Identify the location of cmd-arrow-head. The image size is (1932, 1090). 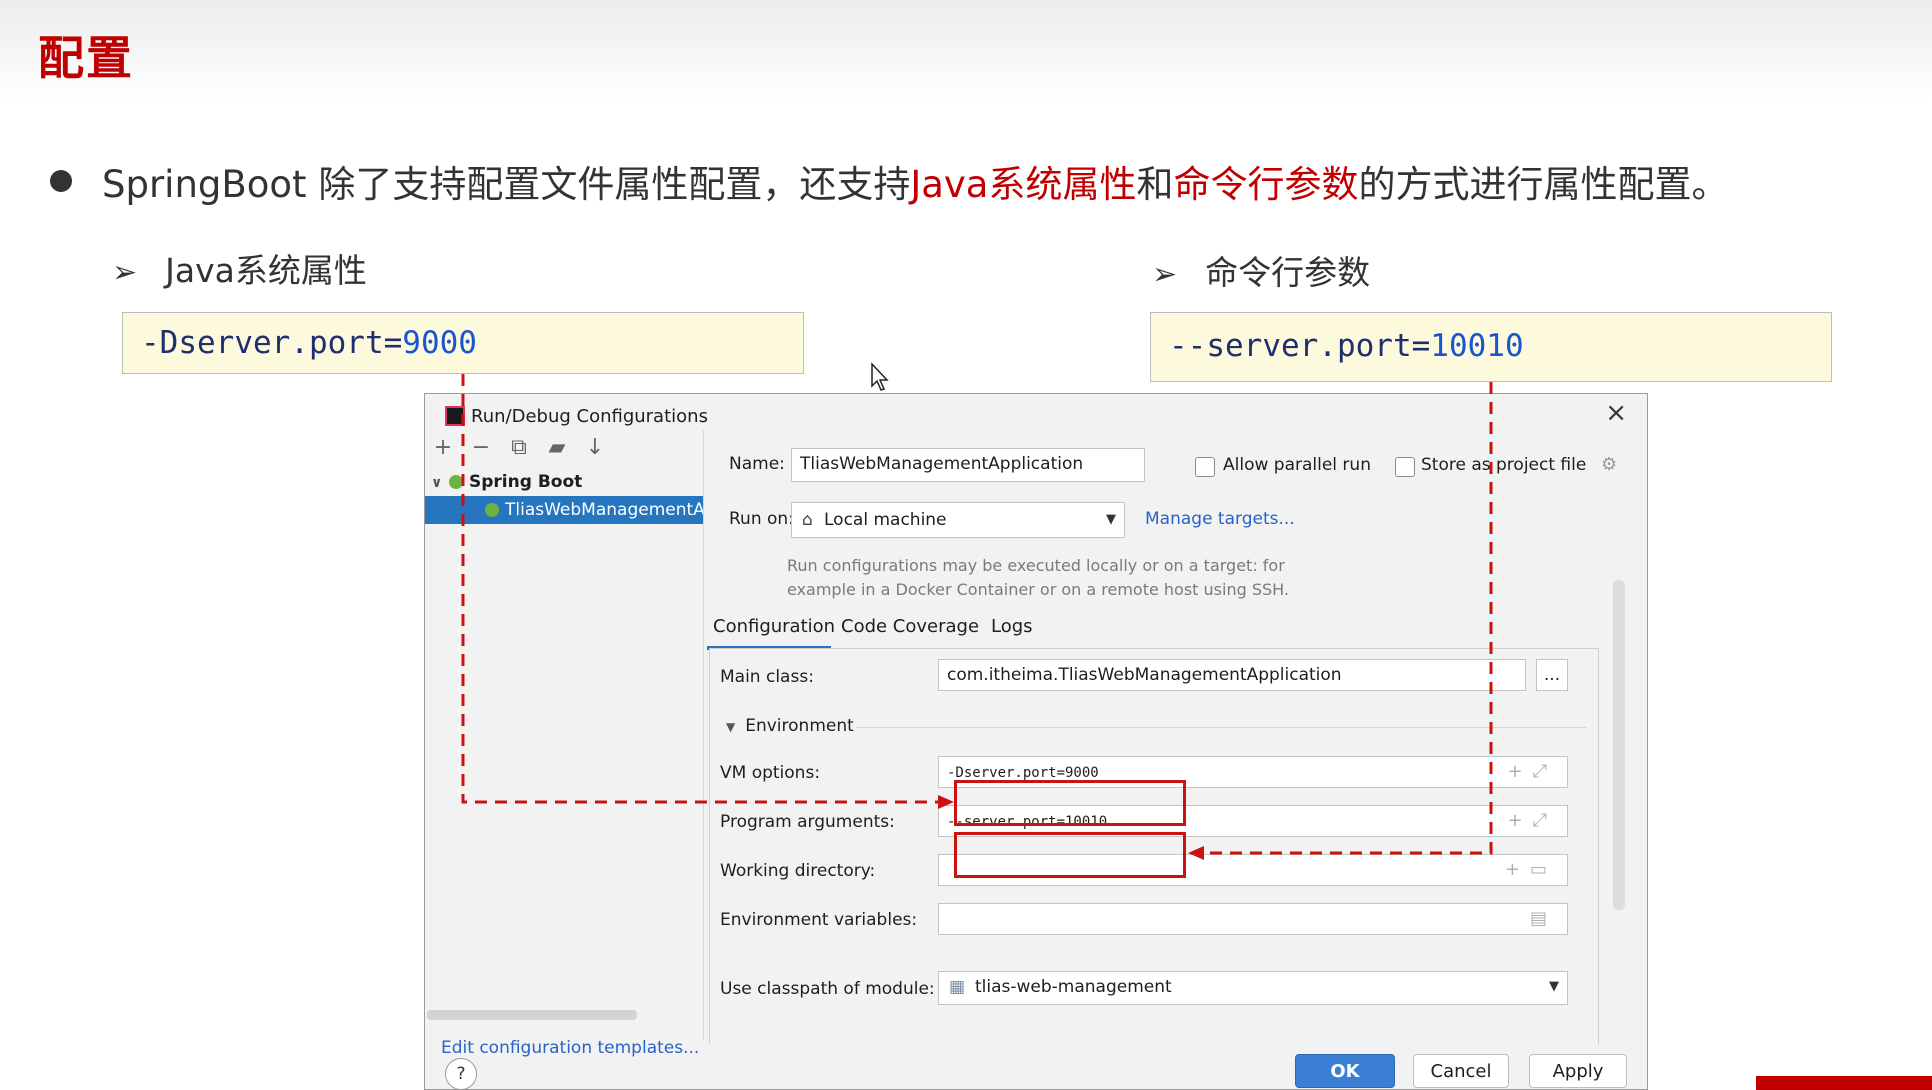
(1196, 853).